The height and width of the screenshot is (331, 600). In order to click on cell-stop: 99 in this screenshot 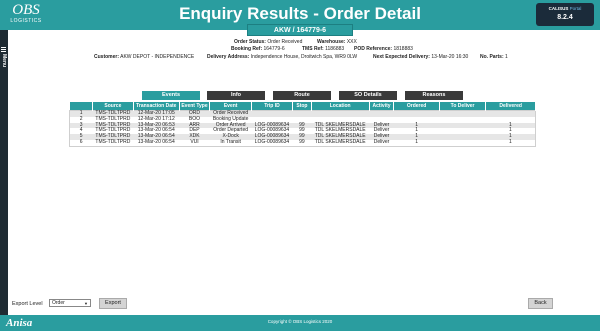, I will do `click(302, 143)`.